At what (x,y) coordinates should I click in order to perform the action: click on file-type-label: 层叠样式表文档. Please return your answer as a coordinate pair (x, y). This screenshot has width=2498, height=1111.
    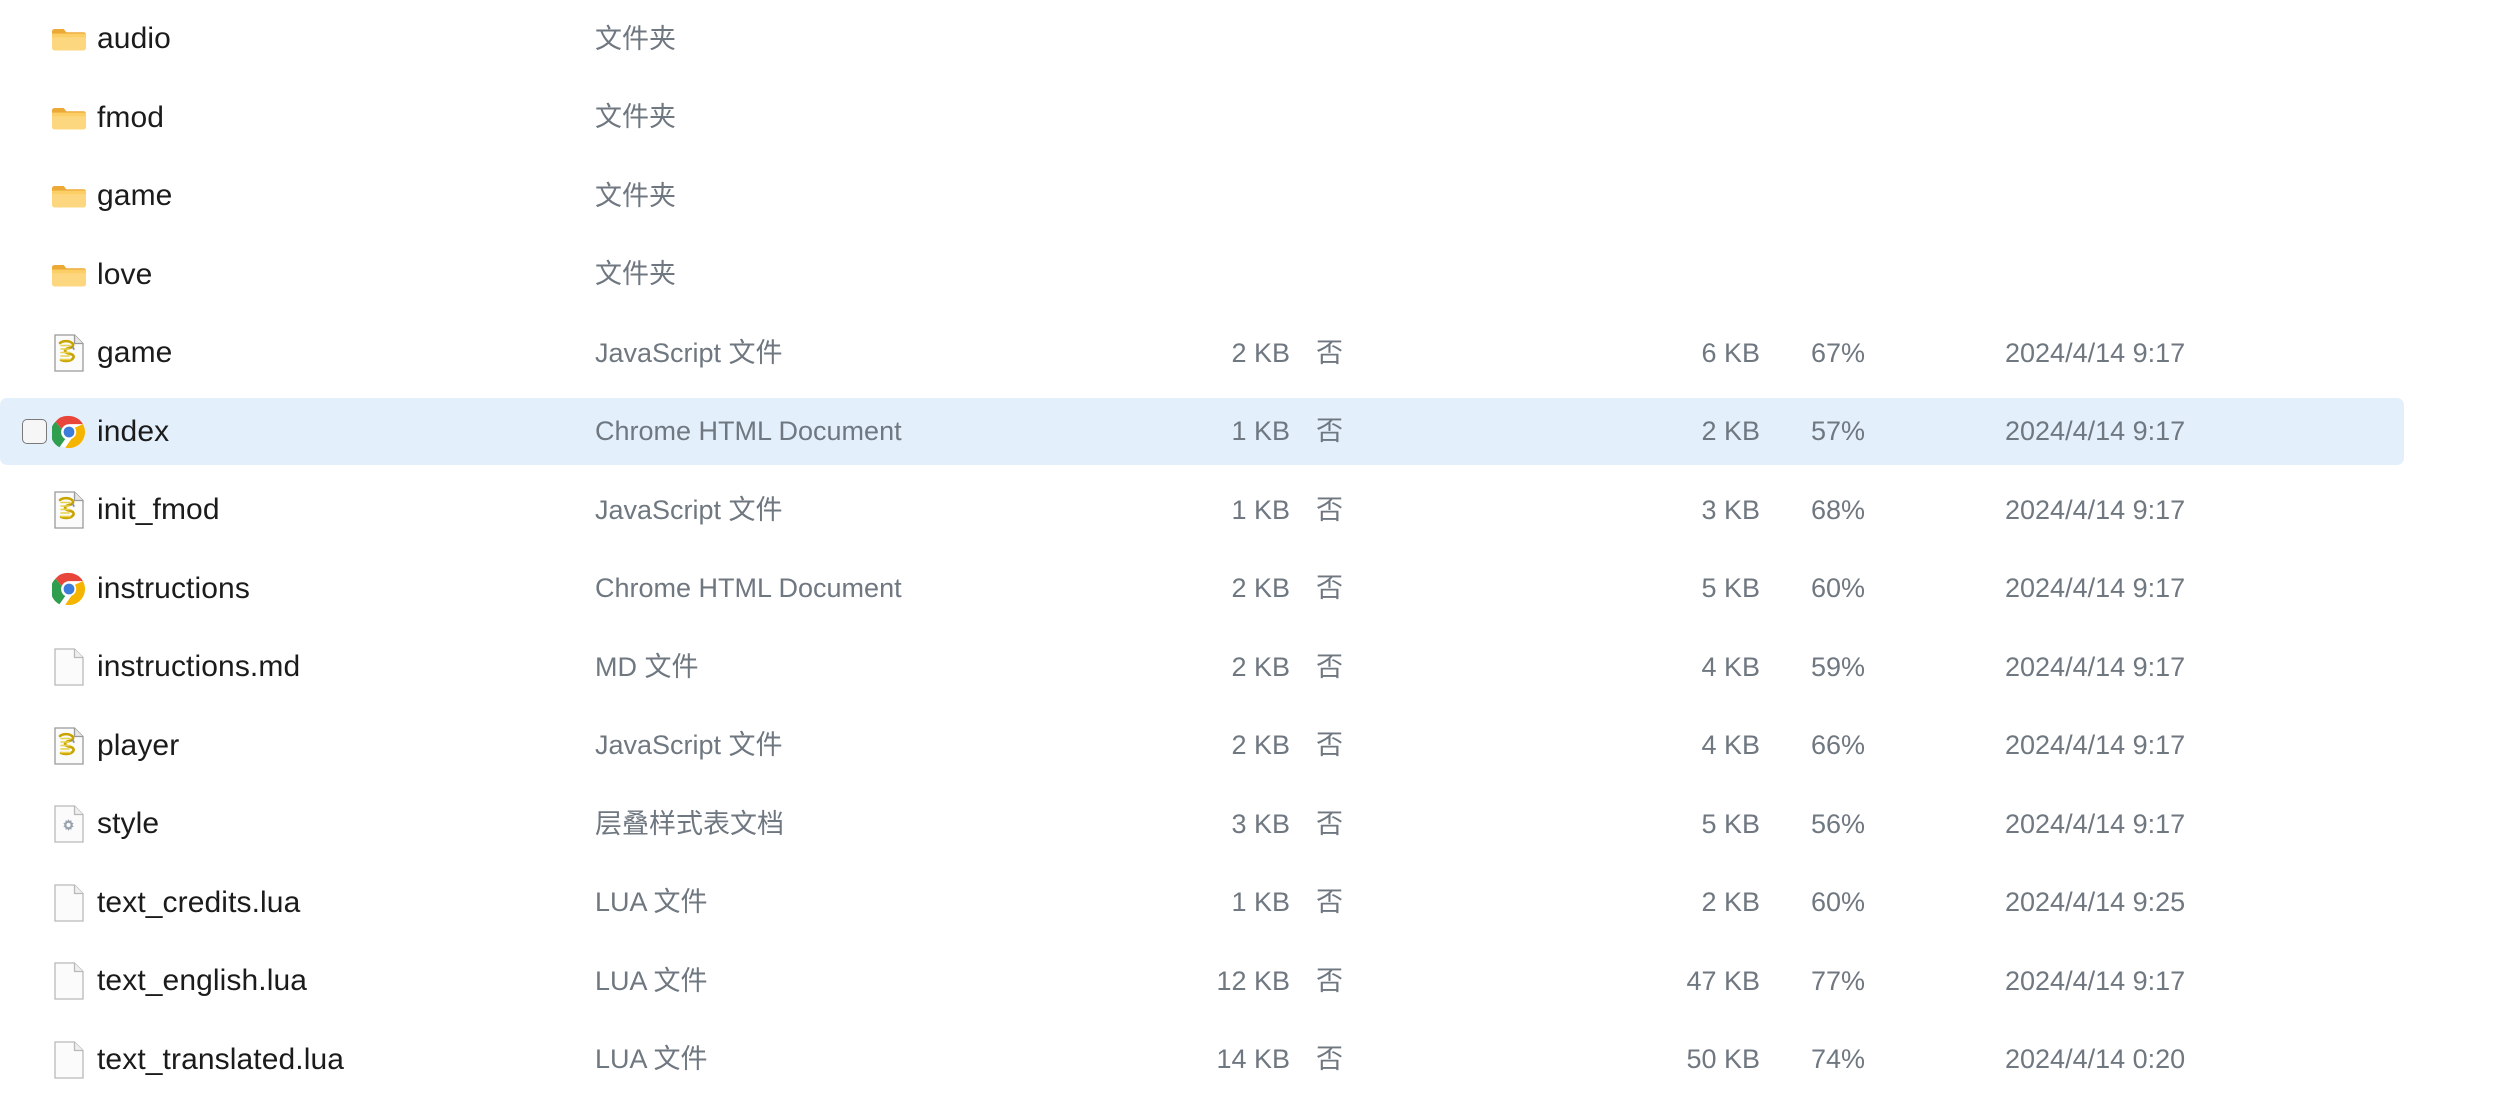
    Looking at the image, I should click on (689, 823).